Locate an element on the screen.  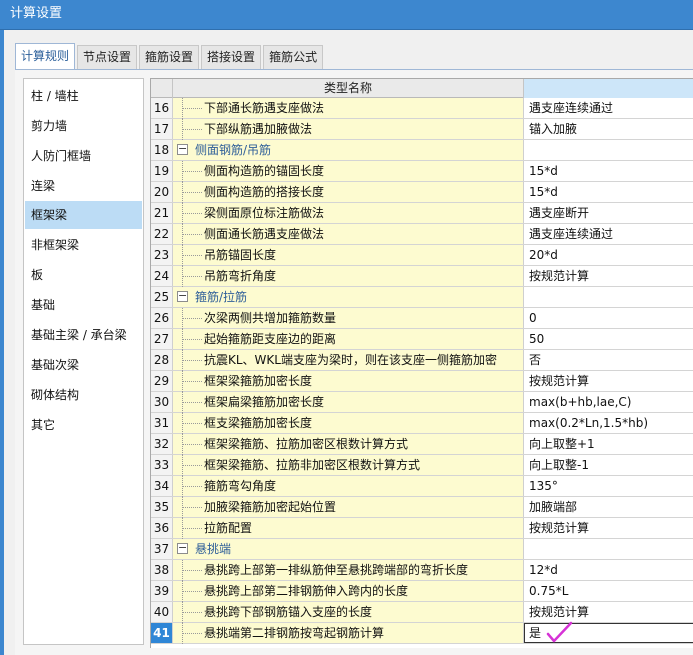
column-header-value is located at coordinates (608, 88).